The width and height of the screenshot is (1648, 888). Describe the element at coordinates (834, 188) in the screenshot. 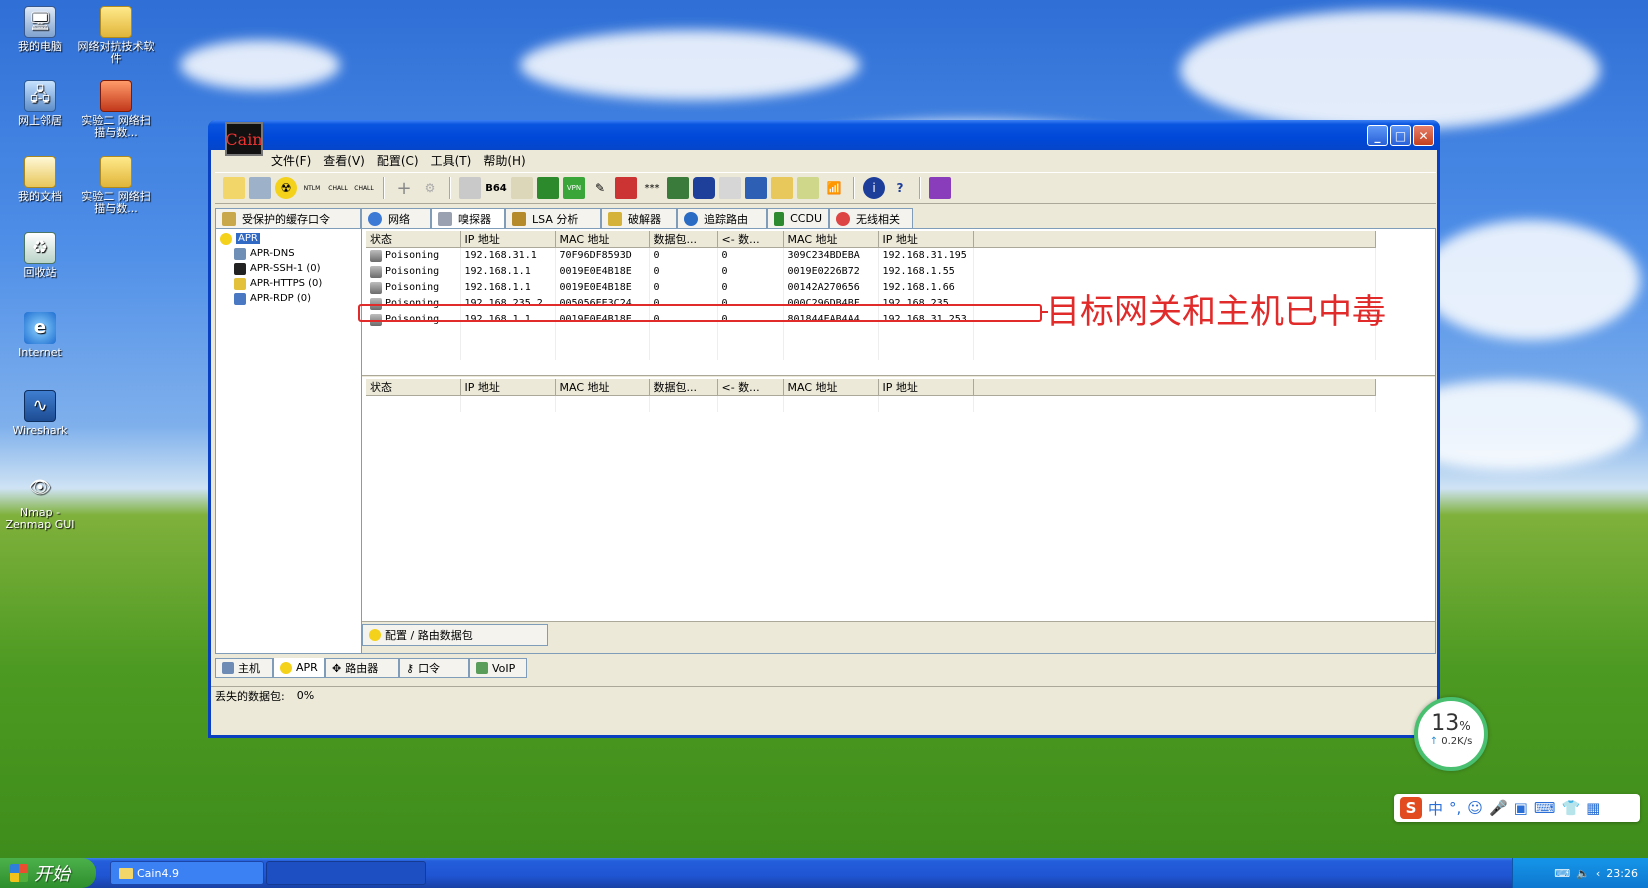

I see `antenna-icon: 📶` at that location.